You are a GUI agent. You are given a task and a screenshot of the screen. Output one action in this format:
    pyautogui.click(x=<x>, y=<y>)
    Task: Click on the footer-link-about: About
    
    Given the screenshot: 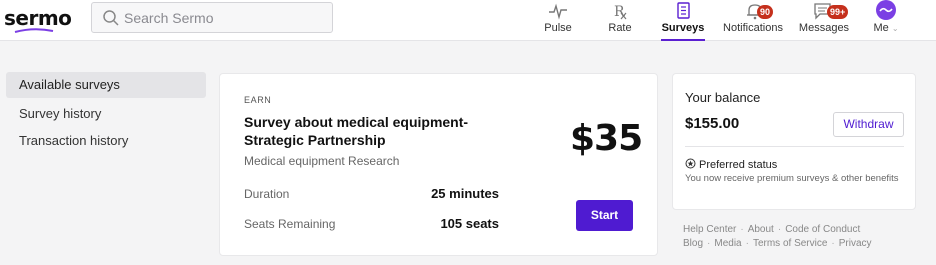 What is the action you would take?
    pyautogui.click(x=761, y=229)
    